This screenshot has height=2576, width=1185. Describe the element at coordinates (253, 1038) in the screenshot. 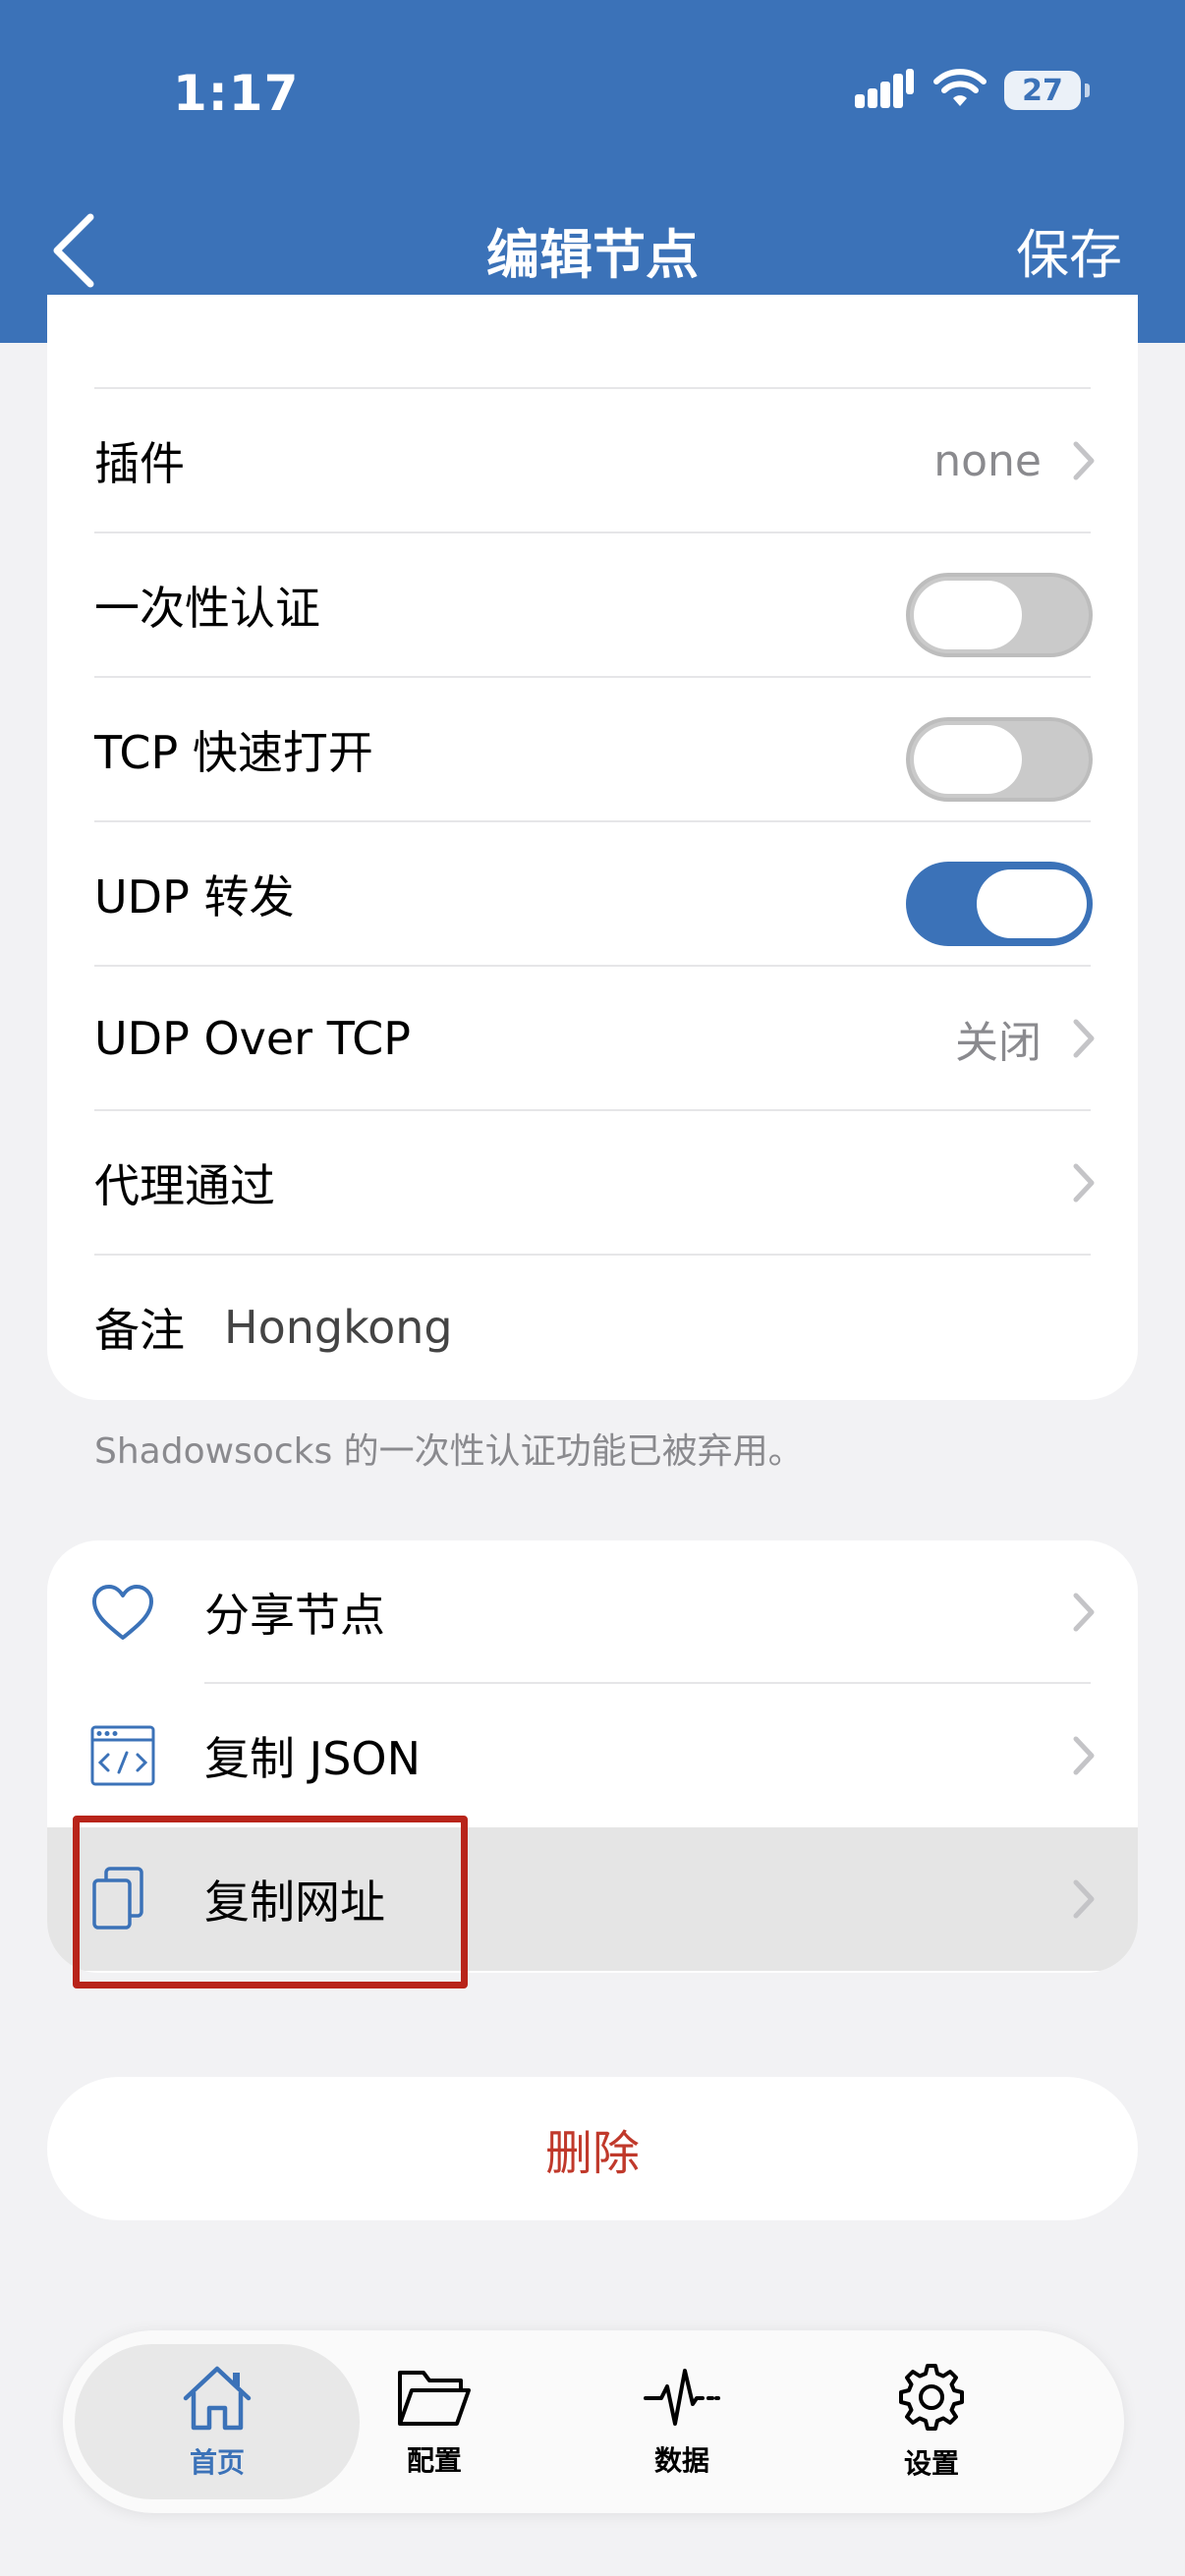

I see `udp-over-tcp-label: UDP Over TCP` at that location.